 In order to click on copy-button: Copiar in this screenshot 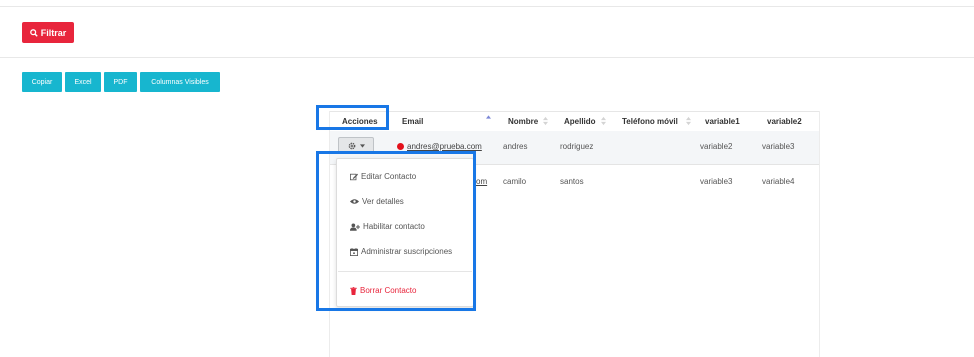, I will do `click(42, 82)`.